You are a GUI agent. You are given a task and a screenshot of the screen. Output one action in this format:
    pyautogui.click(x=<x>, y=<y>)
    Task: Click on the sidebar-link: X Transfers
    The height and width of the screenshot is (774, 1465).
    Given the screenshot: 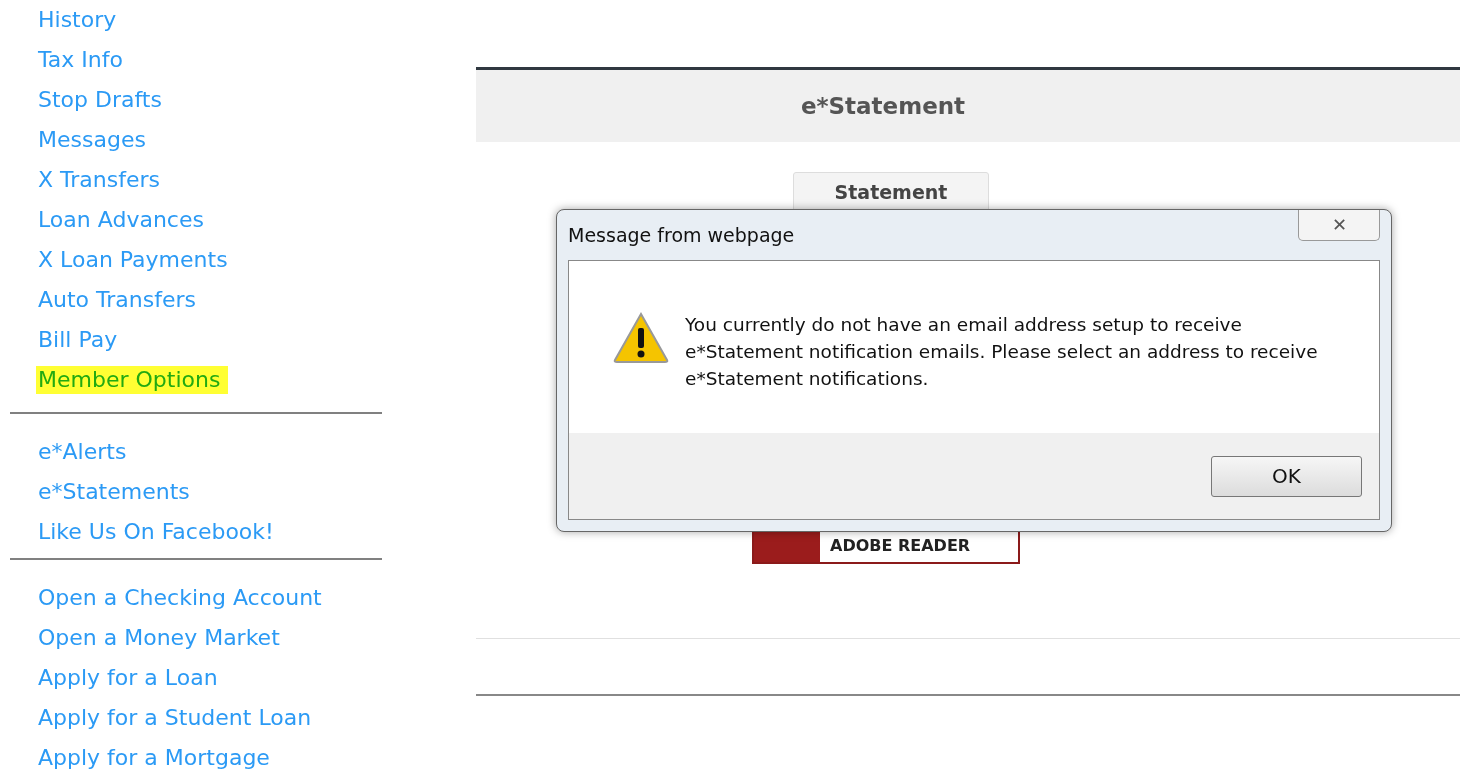 What is the action you would take?
    pyautogui.click(x=99, y=180)
    